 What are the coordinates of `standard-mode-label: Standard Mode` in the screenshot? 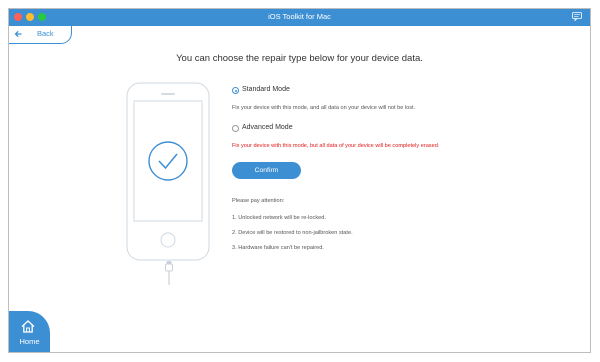 It's located at (266, 89).